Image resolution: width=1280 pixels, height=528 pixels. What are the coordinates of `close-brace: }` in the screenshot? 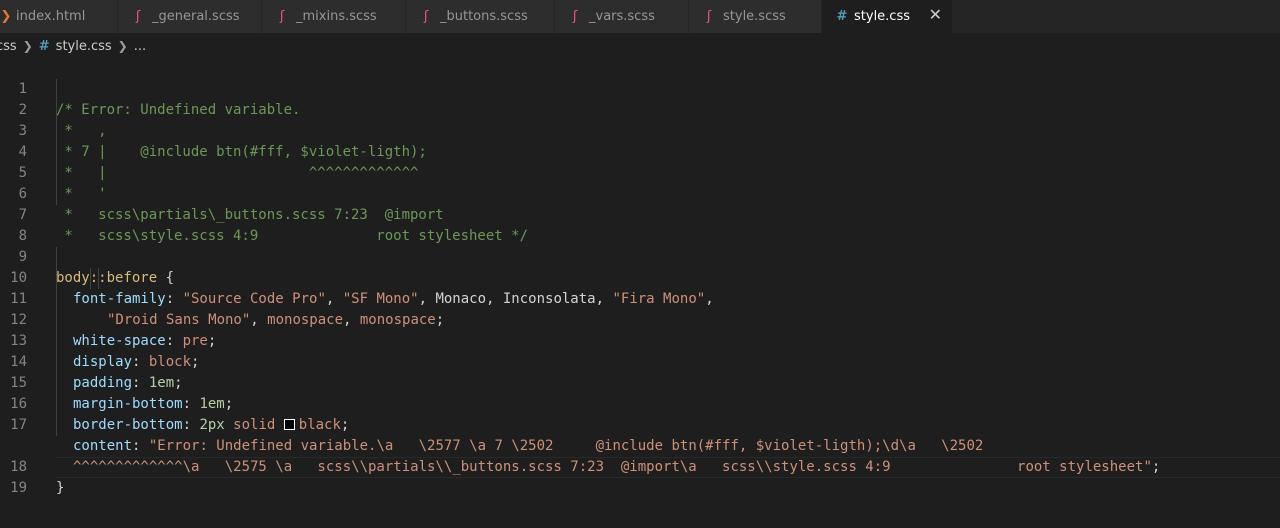 It's located at (60, 488).